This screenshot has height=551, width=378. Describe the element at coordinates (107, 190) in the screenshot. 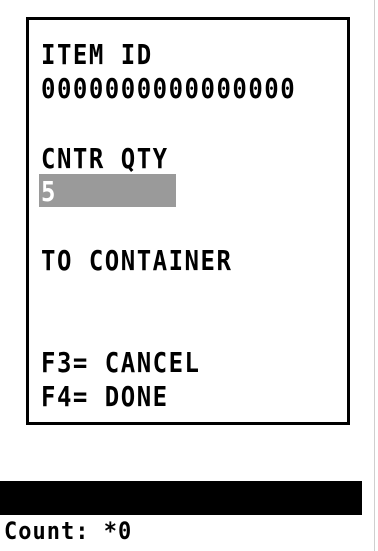

I see `cntr-qty-input: 5` at that location.